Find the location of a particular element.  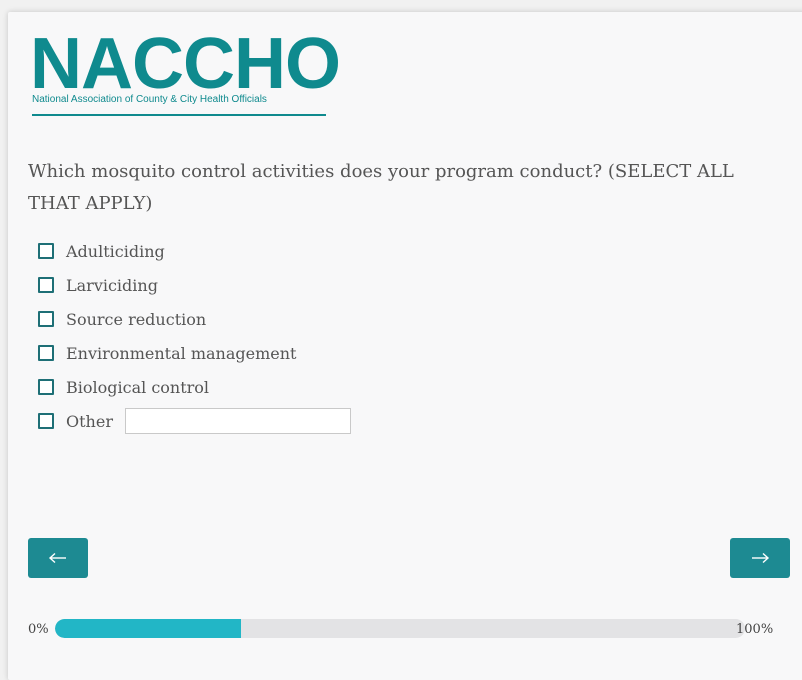

option-source-reduction: Source reduction is located at coordinates (194, 319).